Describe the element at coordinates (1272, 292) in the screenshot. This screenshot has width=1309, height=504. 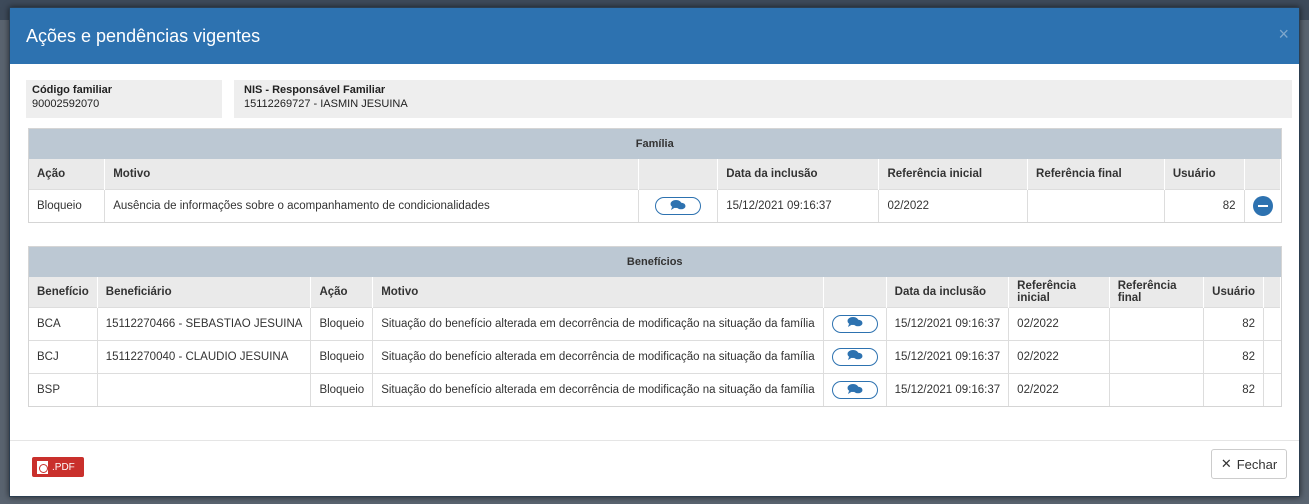
I see `col-extra` at that location.